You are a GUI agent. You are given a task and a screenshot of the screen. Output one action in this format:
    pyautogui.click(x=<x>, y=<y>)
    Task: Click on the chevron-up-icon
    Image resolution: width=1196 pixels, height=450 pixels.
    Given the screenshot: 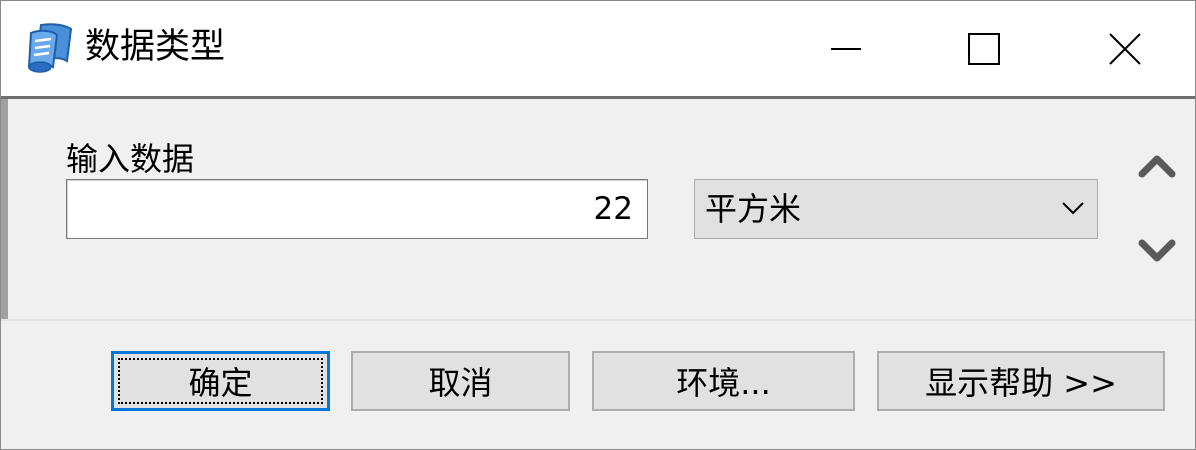 What is the action you would take?
    pyautogui.click(x=1157, y=166)
    